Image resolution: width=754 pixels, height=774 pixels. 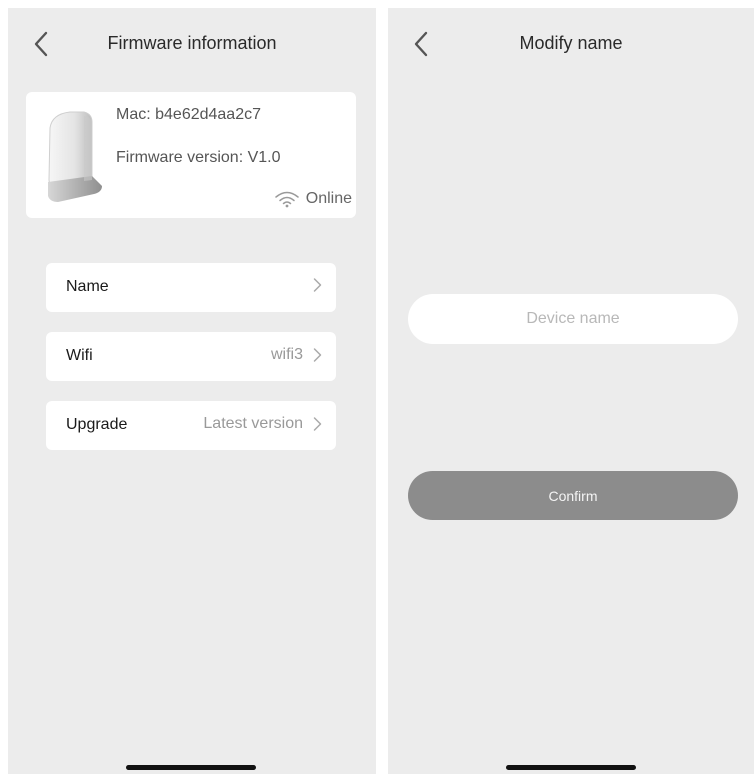 What do you see at coordinates (191, 425) in the screenshot?
I see `upgrade-row: Upgrade Latest version` at bounding box center [191, 425].